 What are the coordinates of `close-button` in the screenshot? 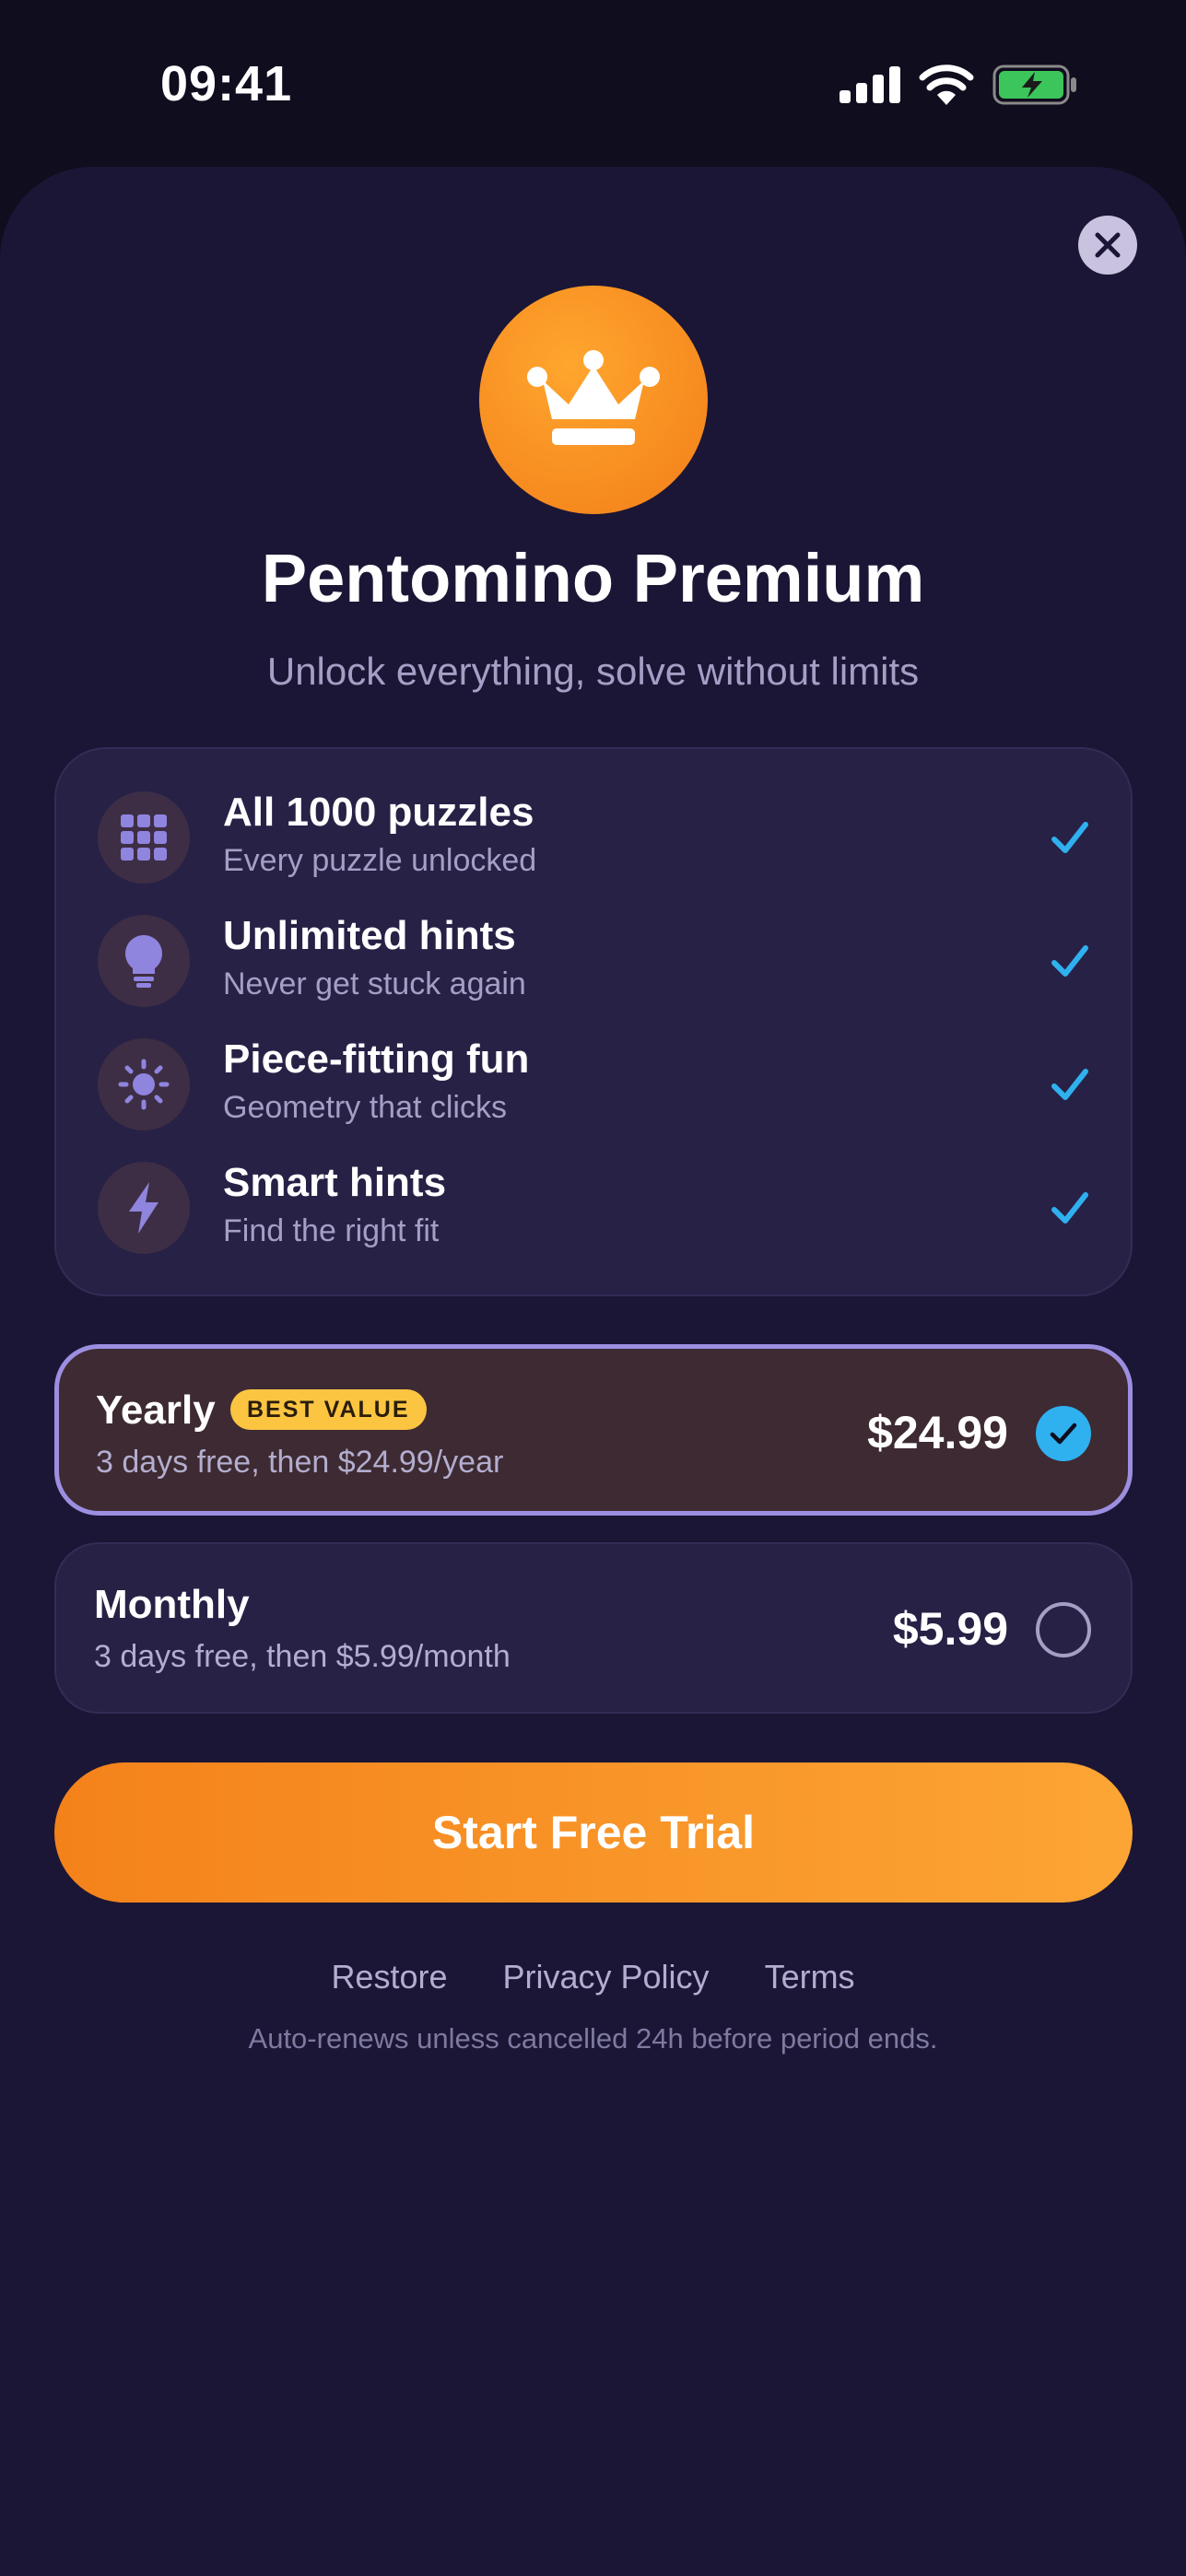 It's located at (1107, 245).